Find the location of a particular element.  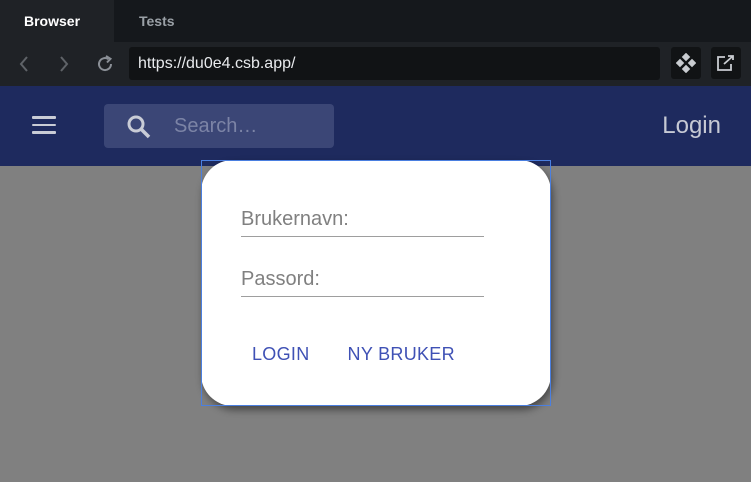

tab-tests: Tests is located at coordinates (144, 21).